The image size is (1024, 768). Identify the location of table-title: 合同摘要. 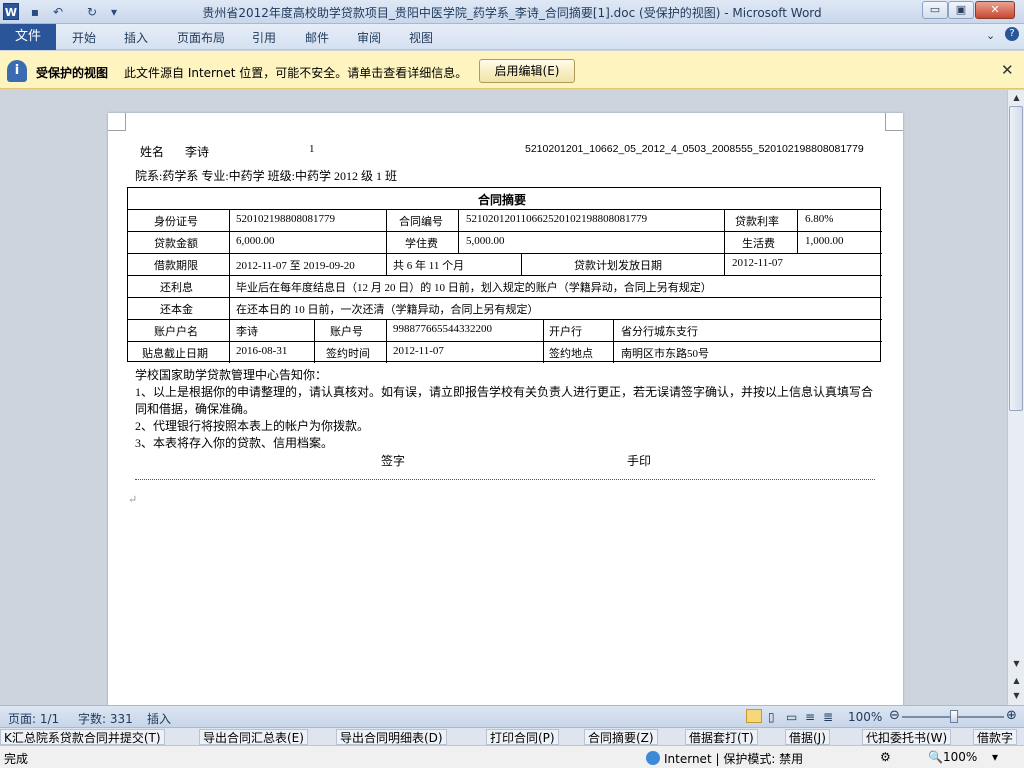
(502, 200).